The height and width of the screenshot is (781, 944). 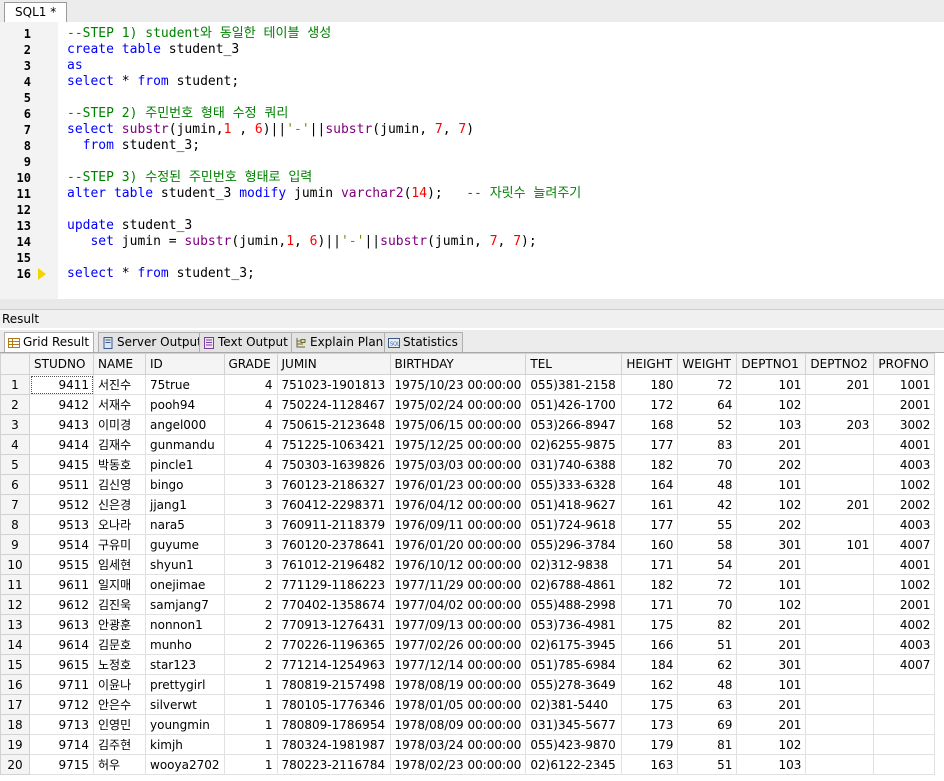 I want to click on column-header-tel: TEL, so click(x=574, y=364).